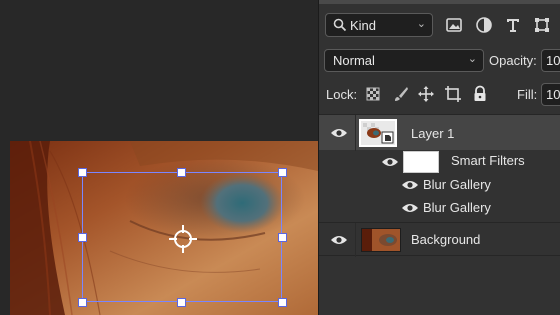 The height and width of the screenshot is (315, 560). What do you see at coordinates (513, 60) in the screenshot?
I see `opacity-label: Opacity:` at bounding box center [513, 60].